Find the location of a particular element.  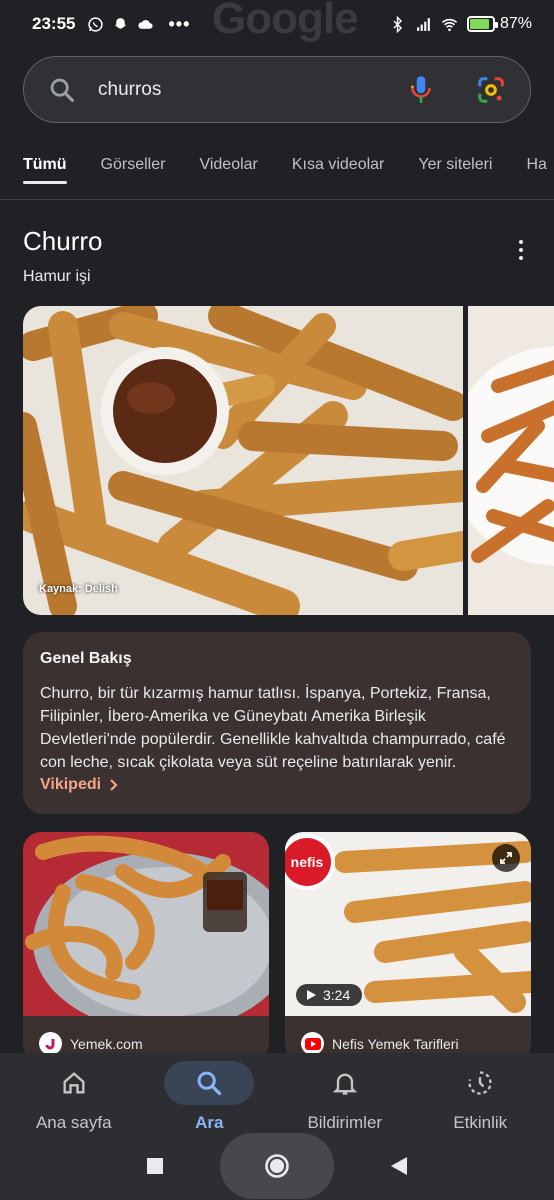

nav-notifications-label: Bildirimler is located at coordinates (345, 1122).